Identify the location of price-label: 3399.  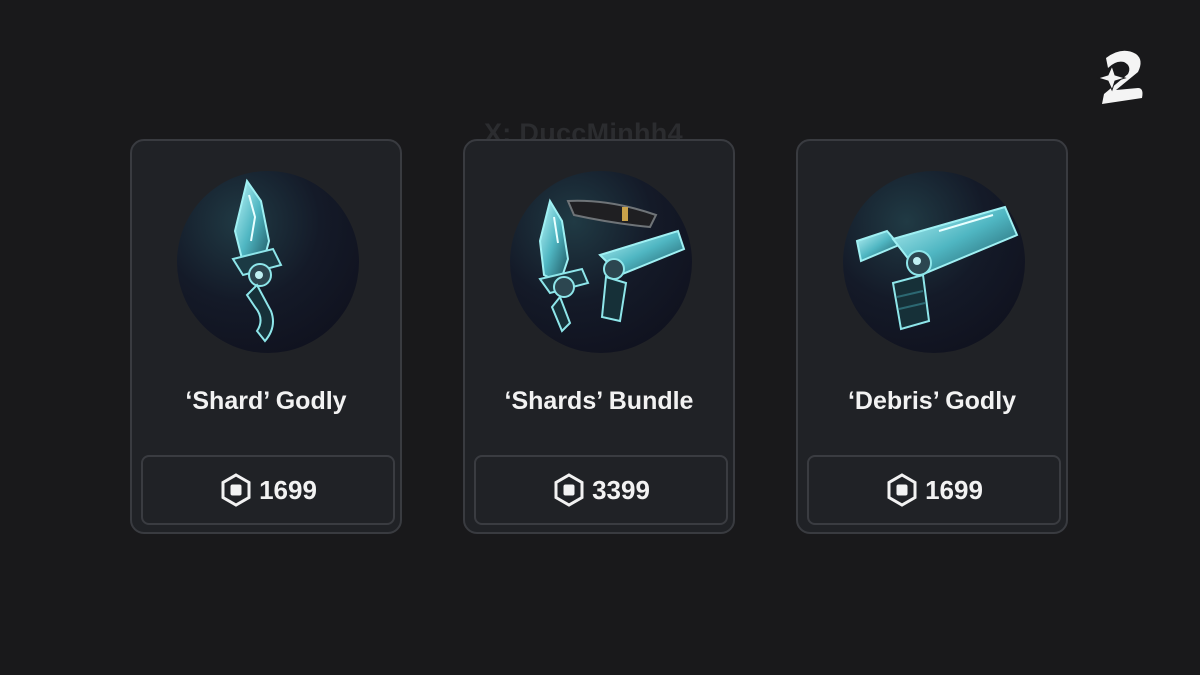
(621, 489).